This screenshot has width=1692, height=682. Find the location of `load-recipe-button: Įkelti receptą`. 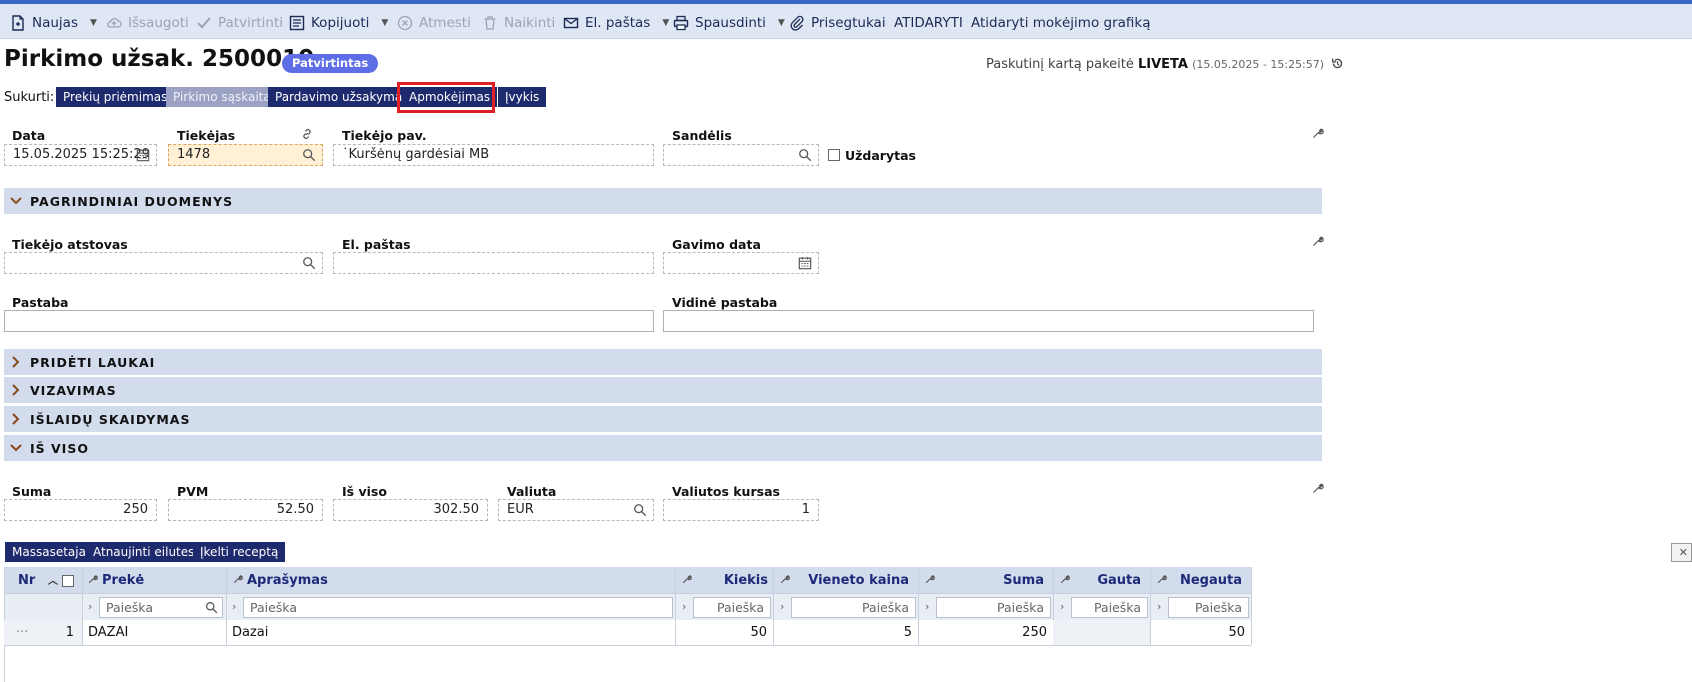

load-recipe-button: Įkelti receptą is located at coordinates (239, 552).